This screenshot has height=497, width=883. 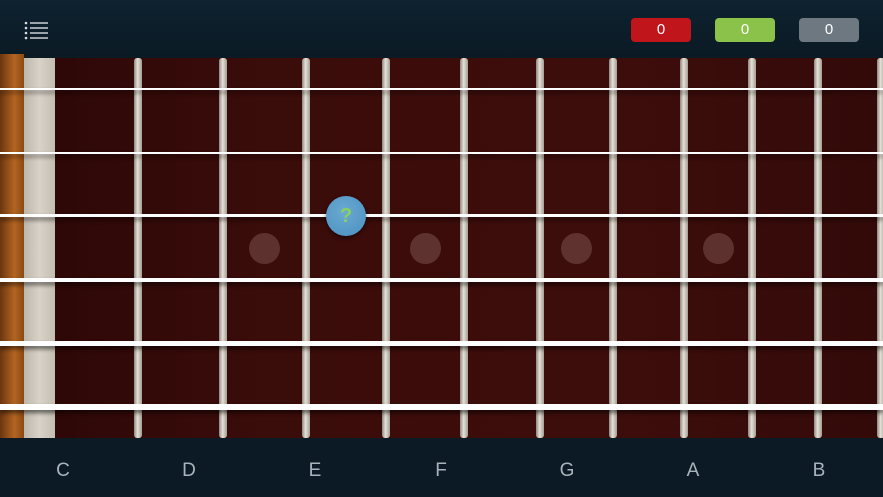 What do you see at coordinates (661, 30) in the screenshot?
I see `wrong-score-badge: 0` at bounding box center [661, 30].